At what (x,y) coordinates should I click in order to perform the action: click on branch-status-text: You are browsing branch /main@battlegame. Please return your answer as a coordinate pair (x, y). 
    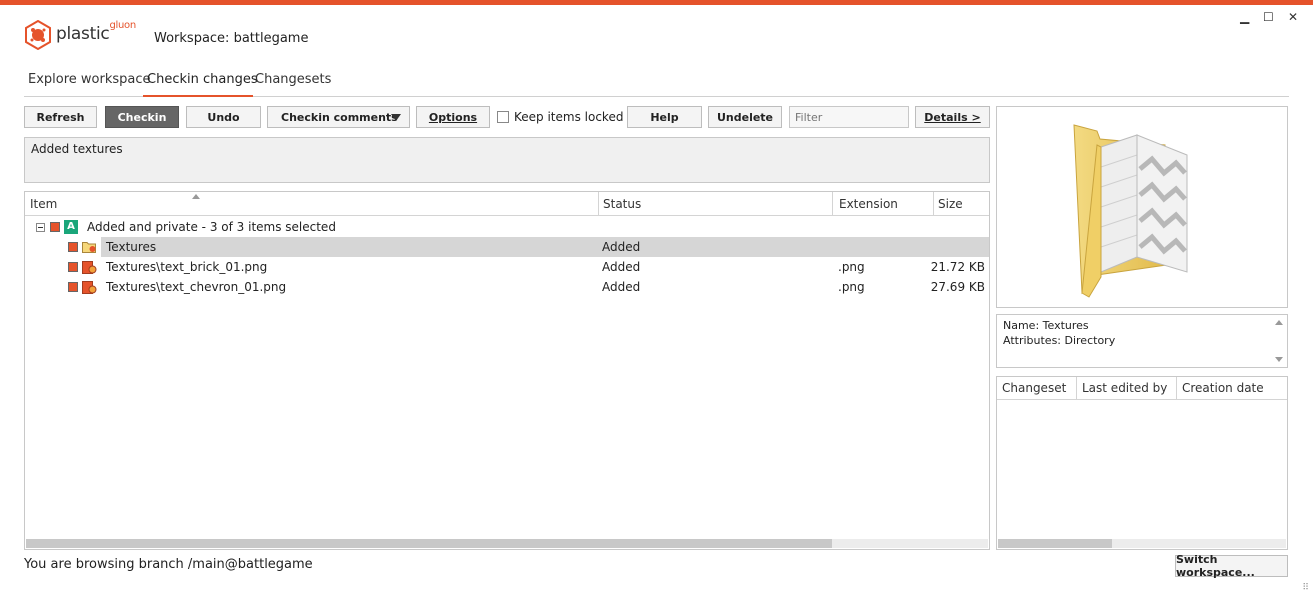
    Looking at the image, I should click on (168, 564).